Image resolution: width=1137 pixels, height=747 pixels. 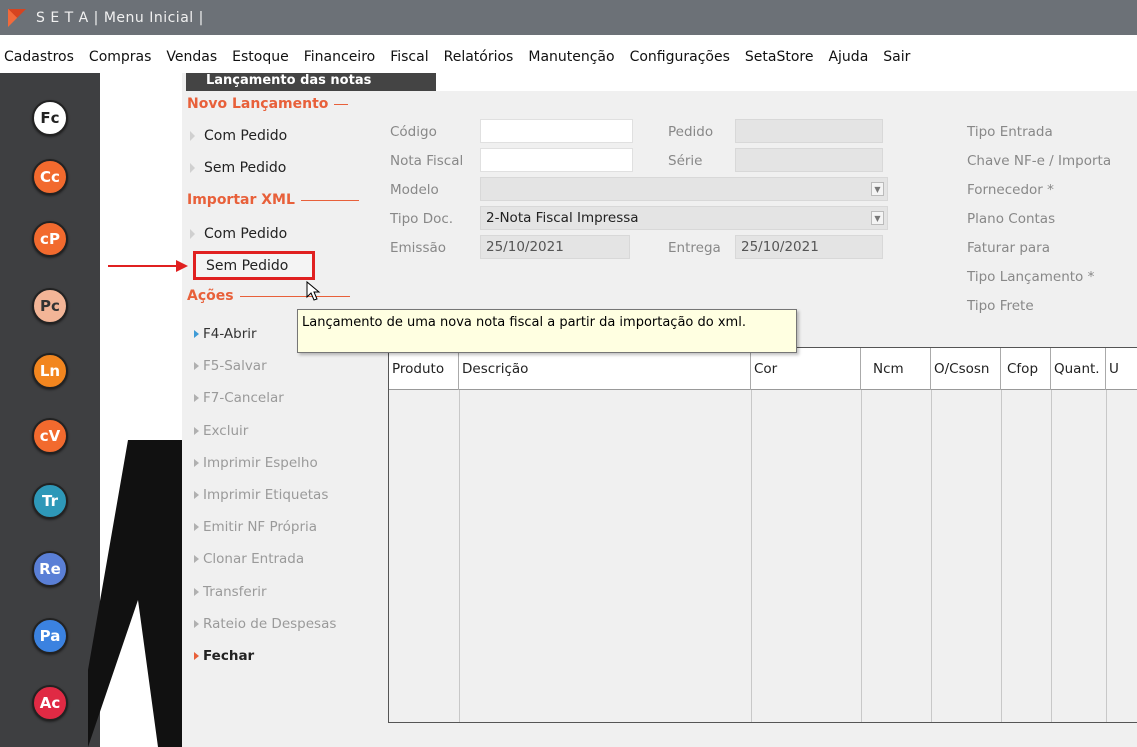 What do you see at coordinates (39, 57) in the screenshot?
I see `menu-cadastros: Cadastros` at bounding box center [39, 57].